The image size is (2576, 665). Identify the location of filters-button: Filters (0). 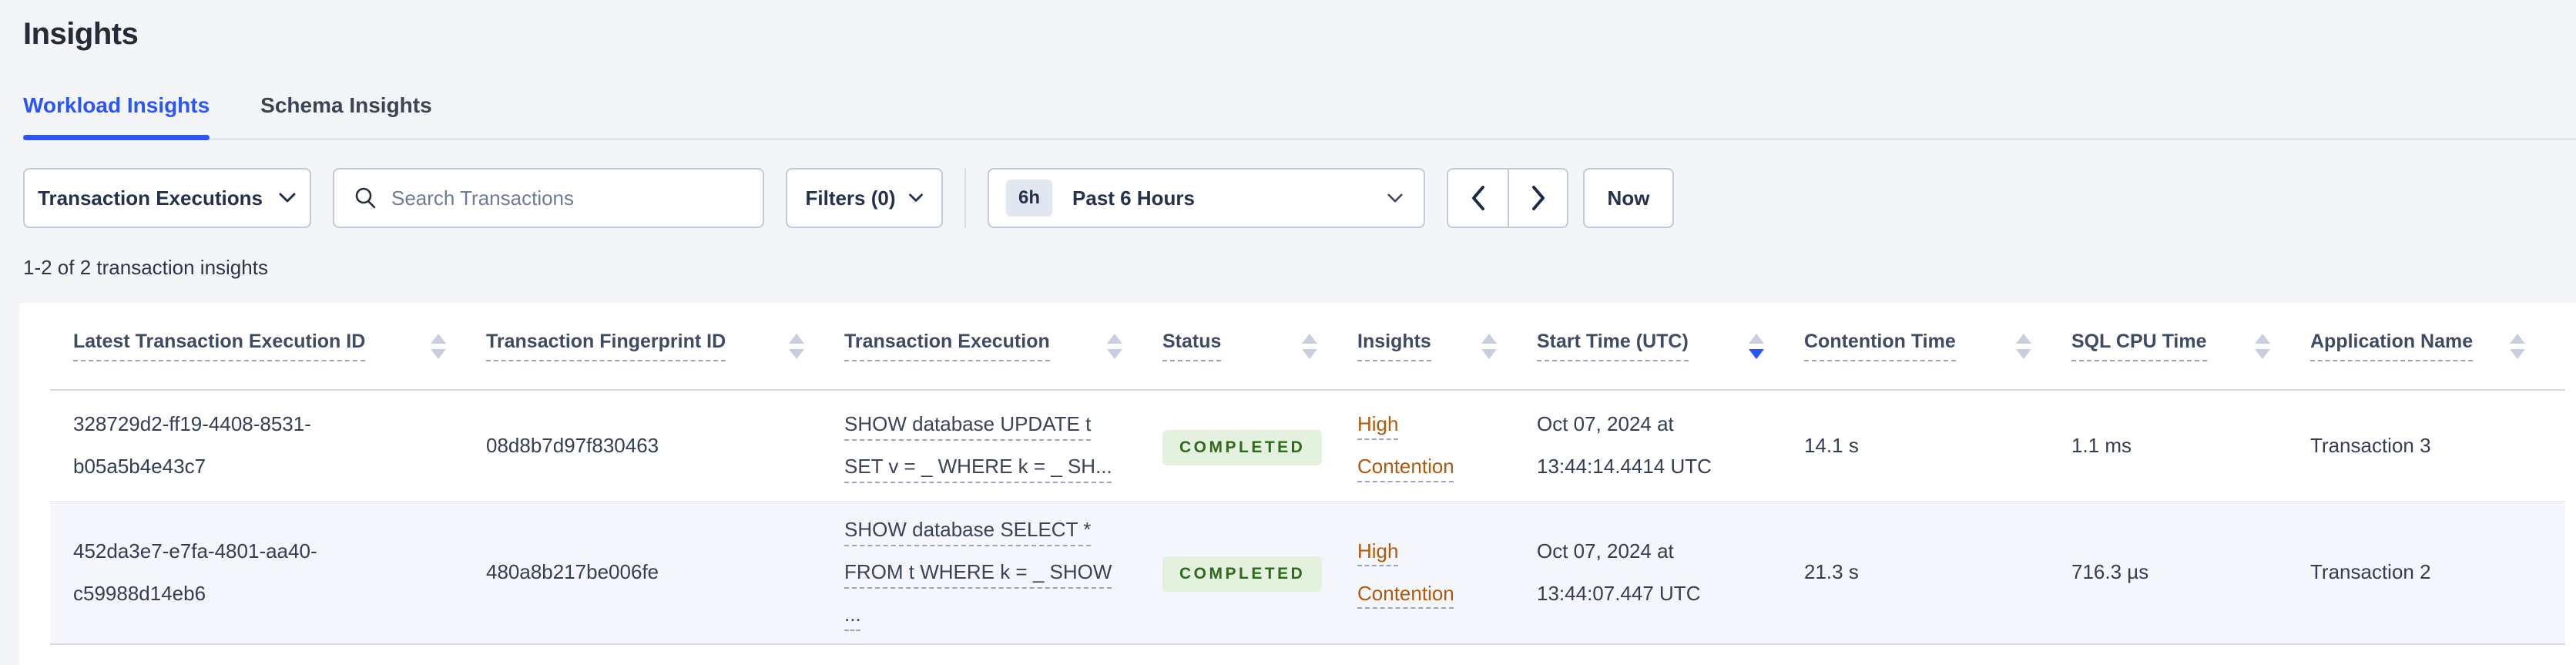
(864, 198).